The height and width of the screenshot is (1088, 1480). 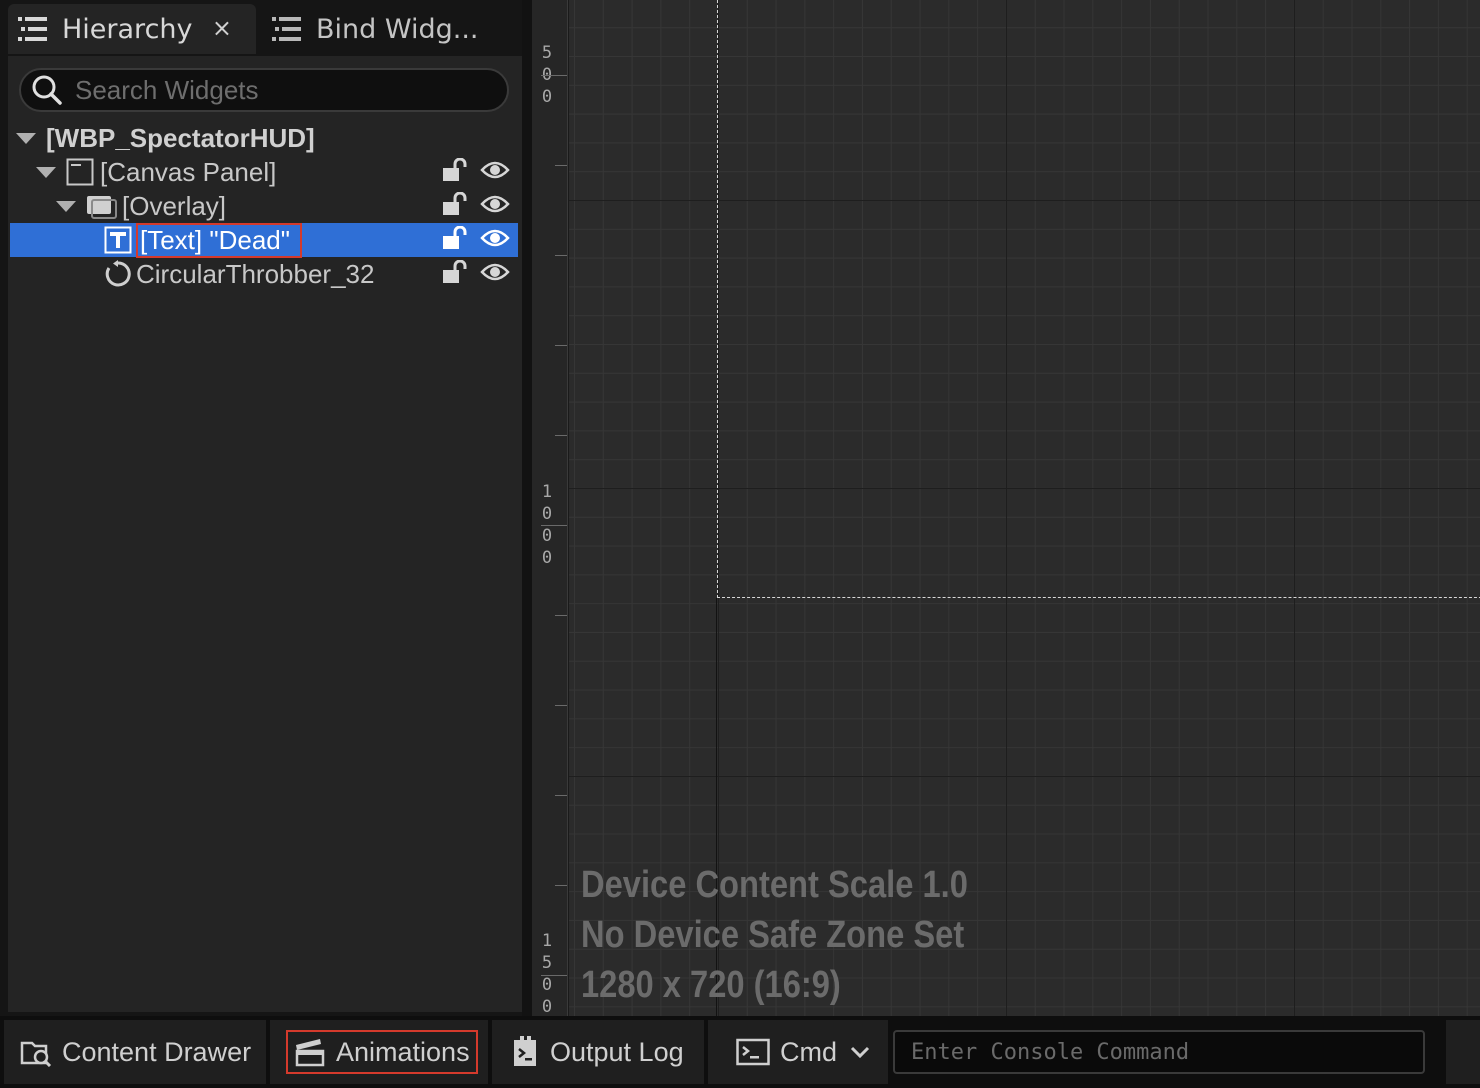 I want to click on tree-throbber-label: CircularThrobber_32, so click(x=255, y=273).